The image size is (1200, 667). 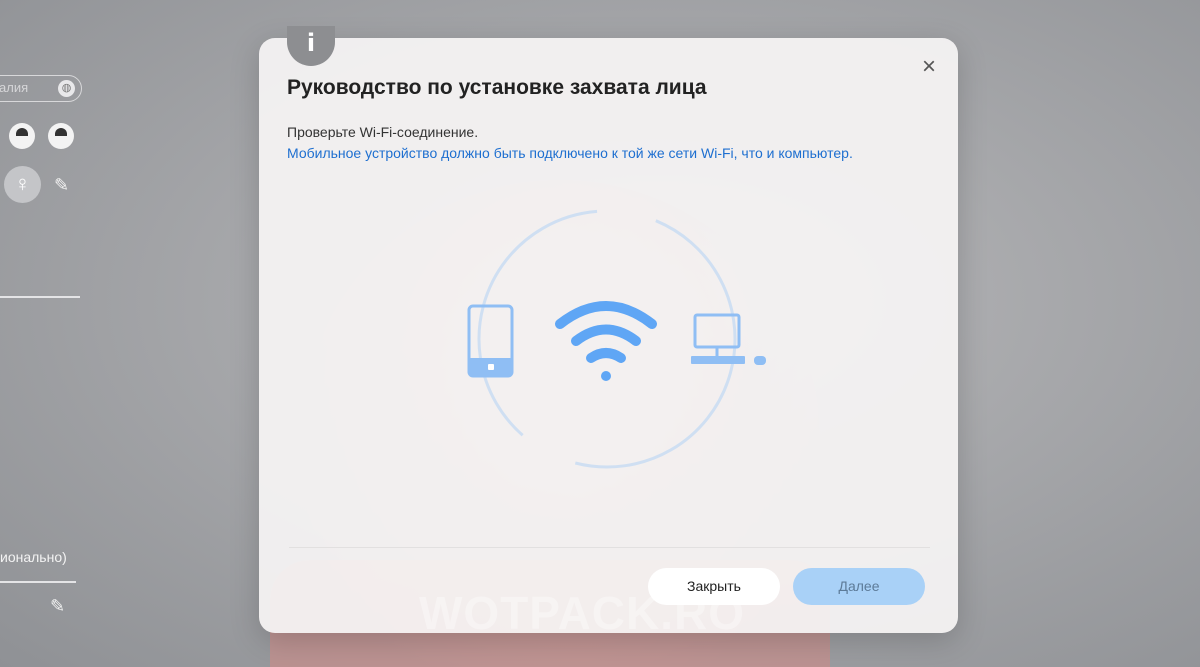 I want to click on close-button: Закрыть, so click(x=714, y=586).